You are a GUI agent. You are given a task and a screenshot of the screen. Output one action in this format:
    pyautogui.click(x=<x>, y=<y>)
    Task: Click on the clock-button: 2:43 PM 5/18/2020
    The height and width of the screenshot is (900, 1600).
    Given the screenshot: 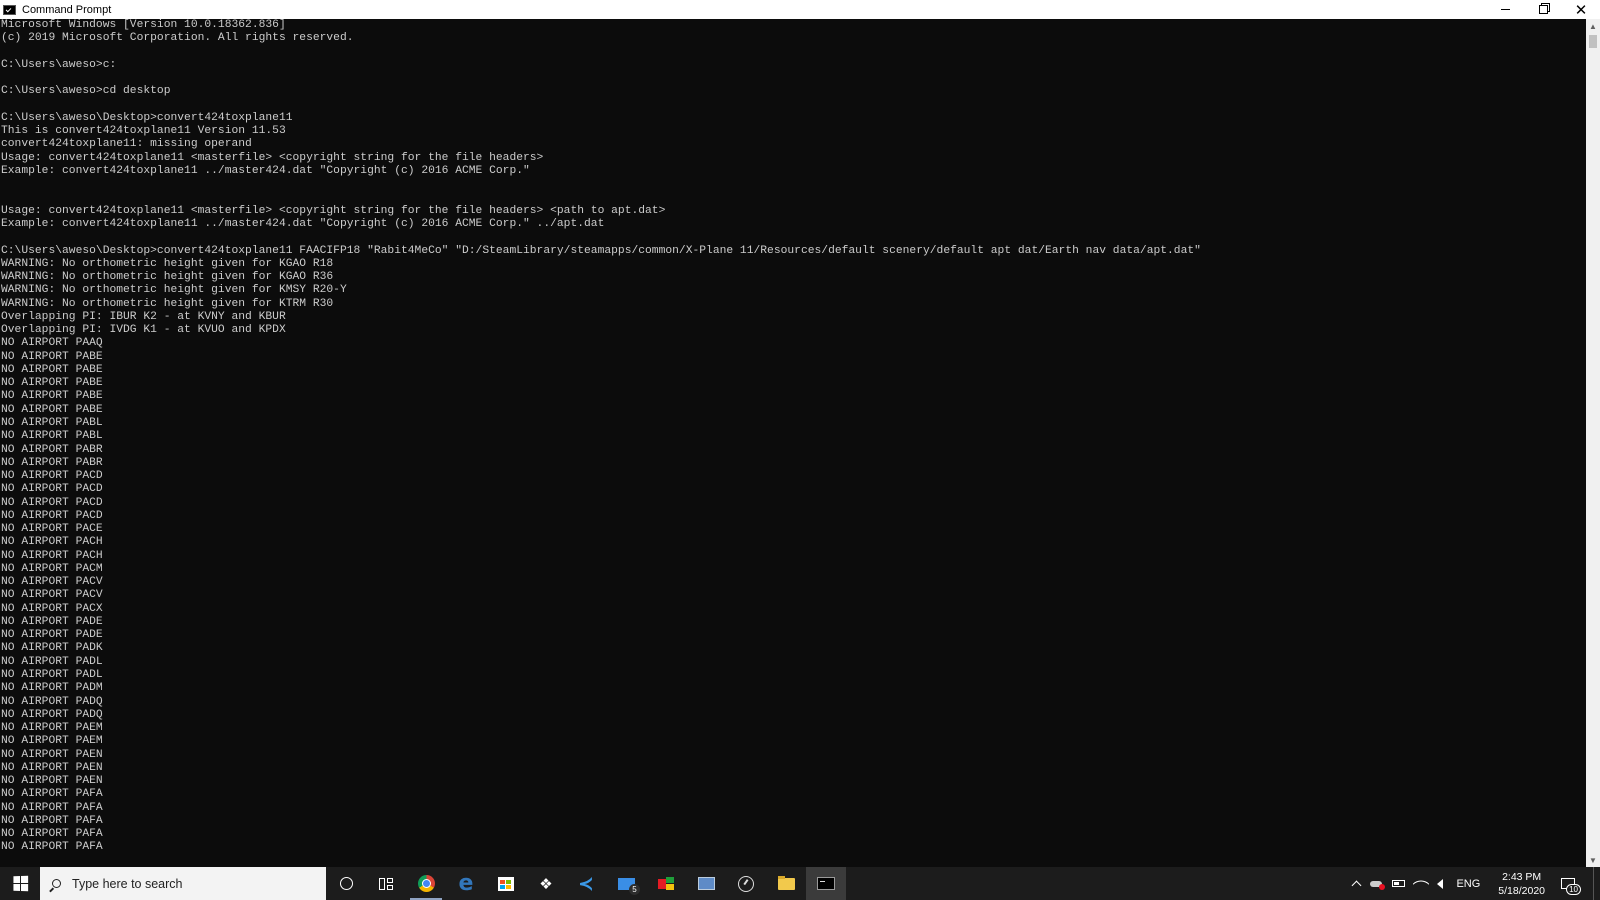 What is the action you would take?
    pyautogui.click(x=1521, y=883)
    